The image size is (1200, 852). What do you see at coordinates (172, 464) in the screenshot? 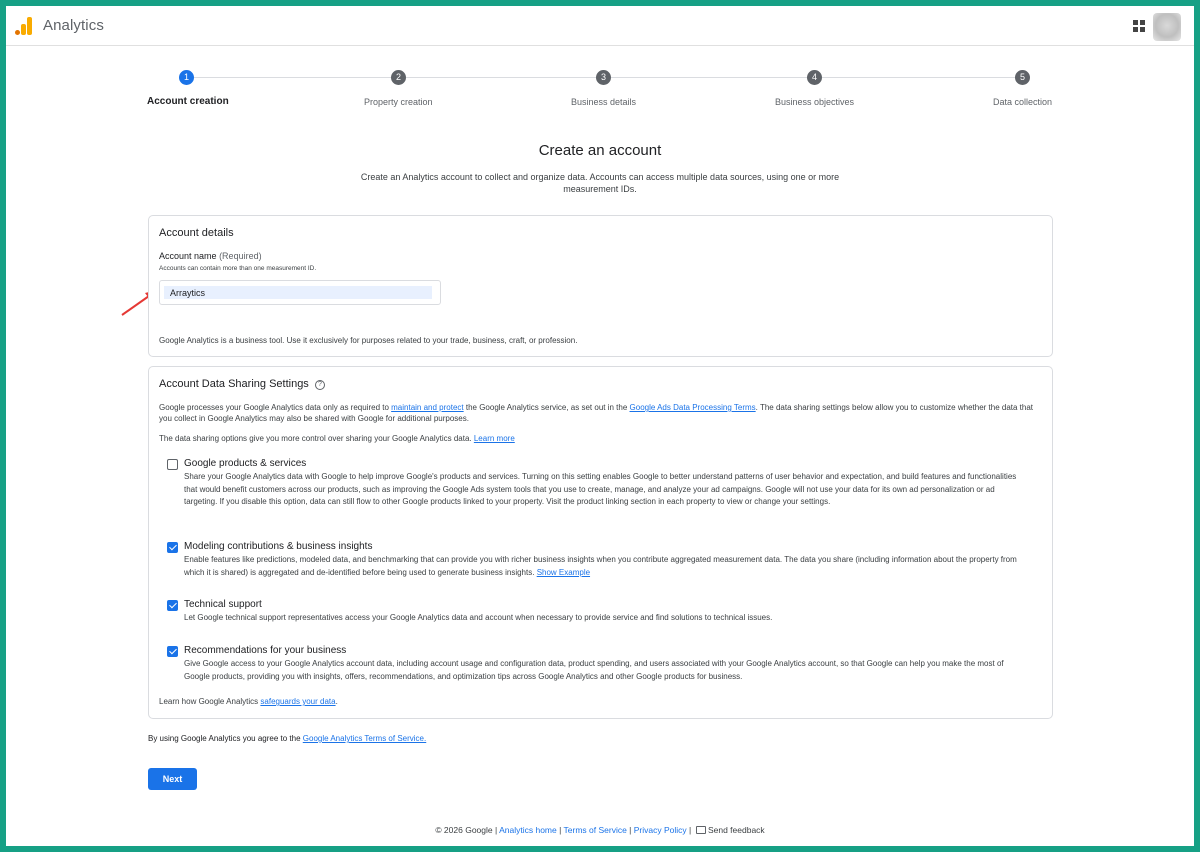
I see `google-products-checkbox` at bounding box center [172, 464].